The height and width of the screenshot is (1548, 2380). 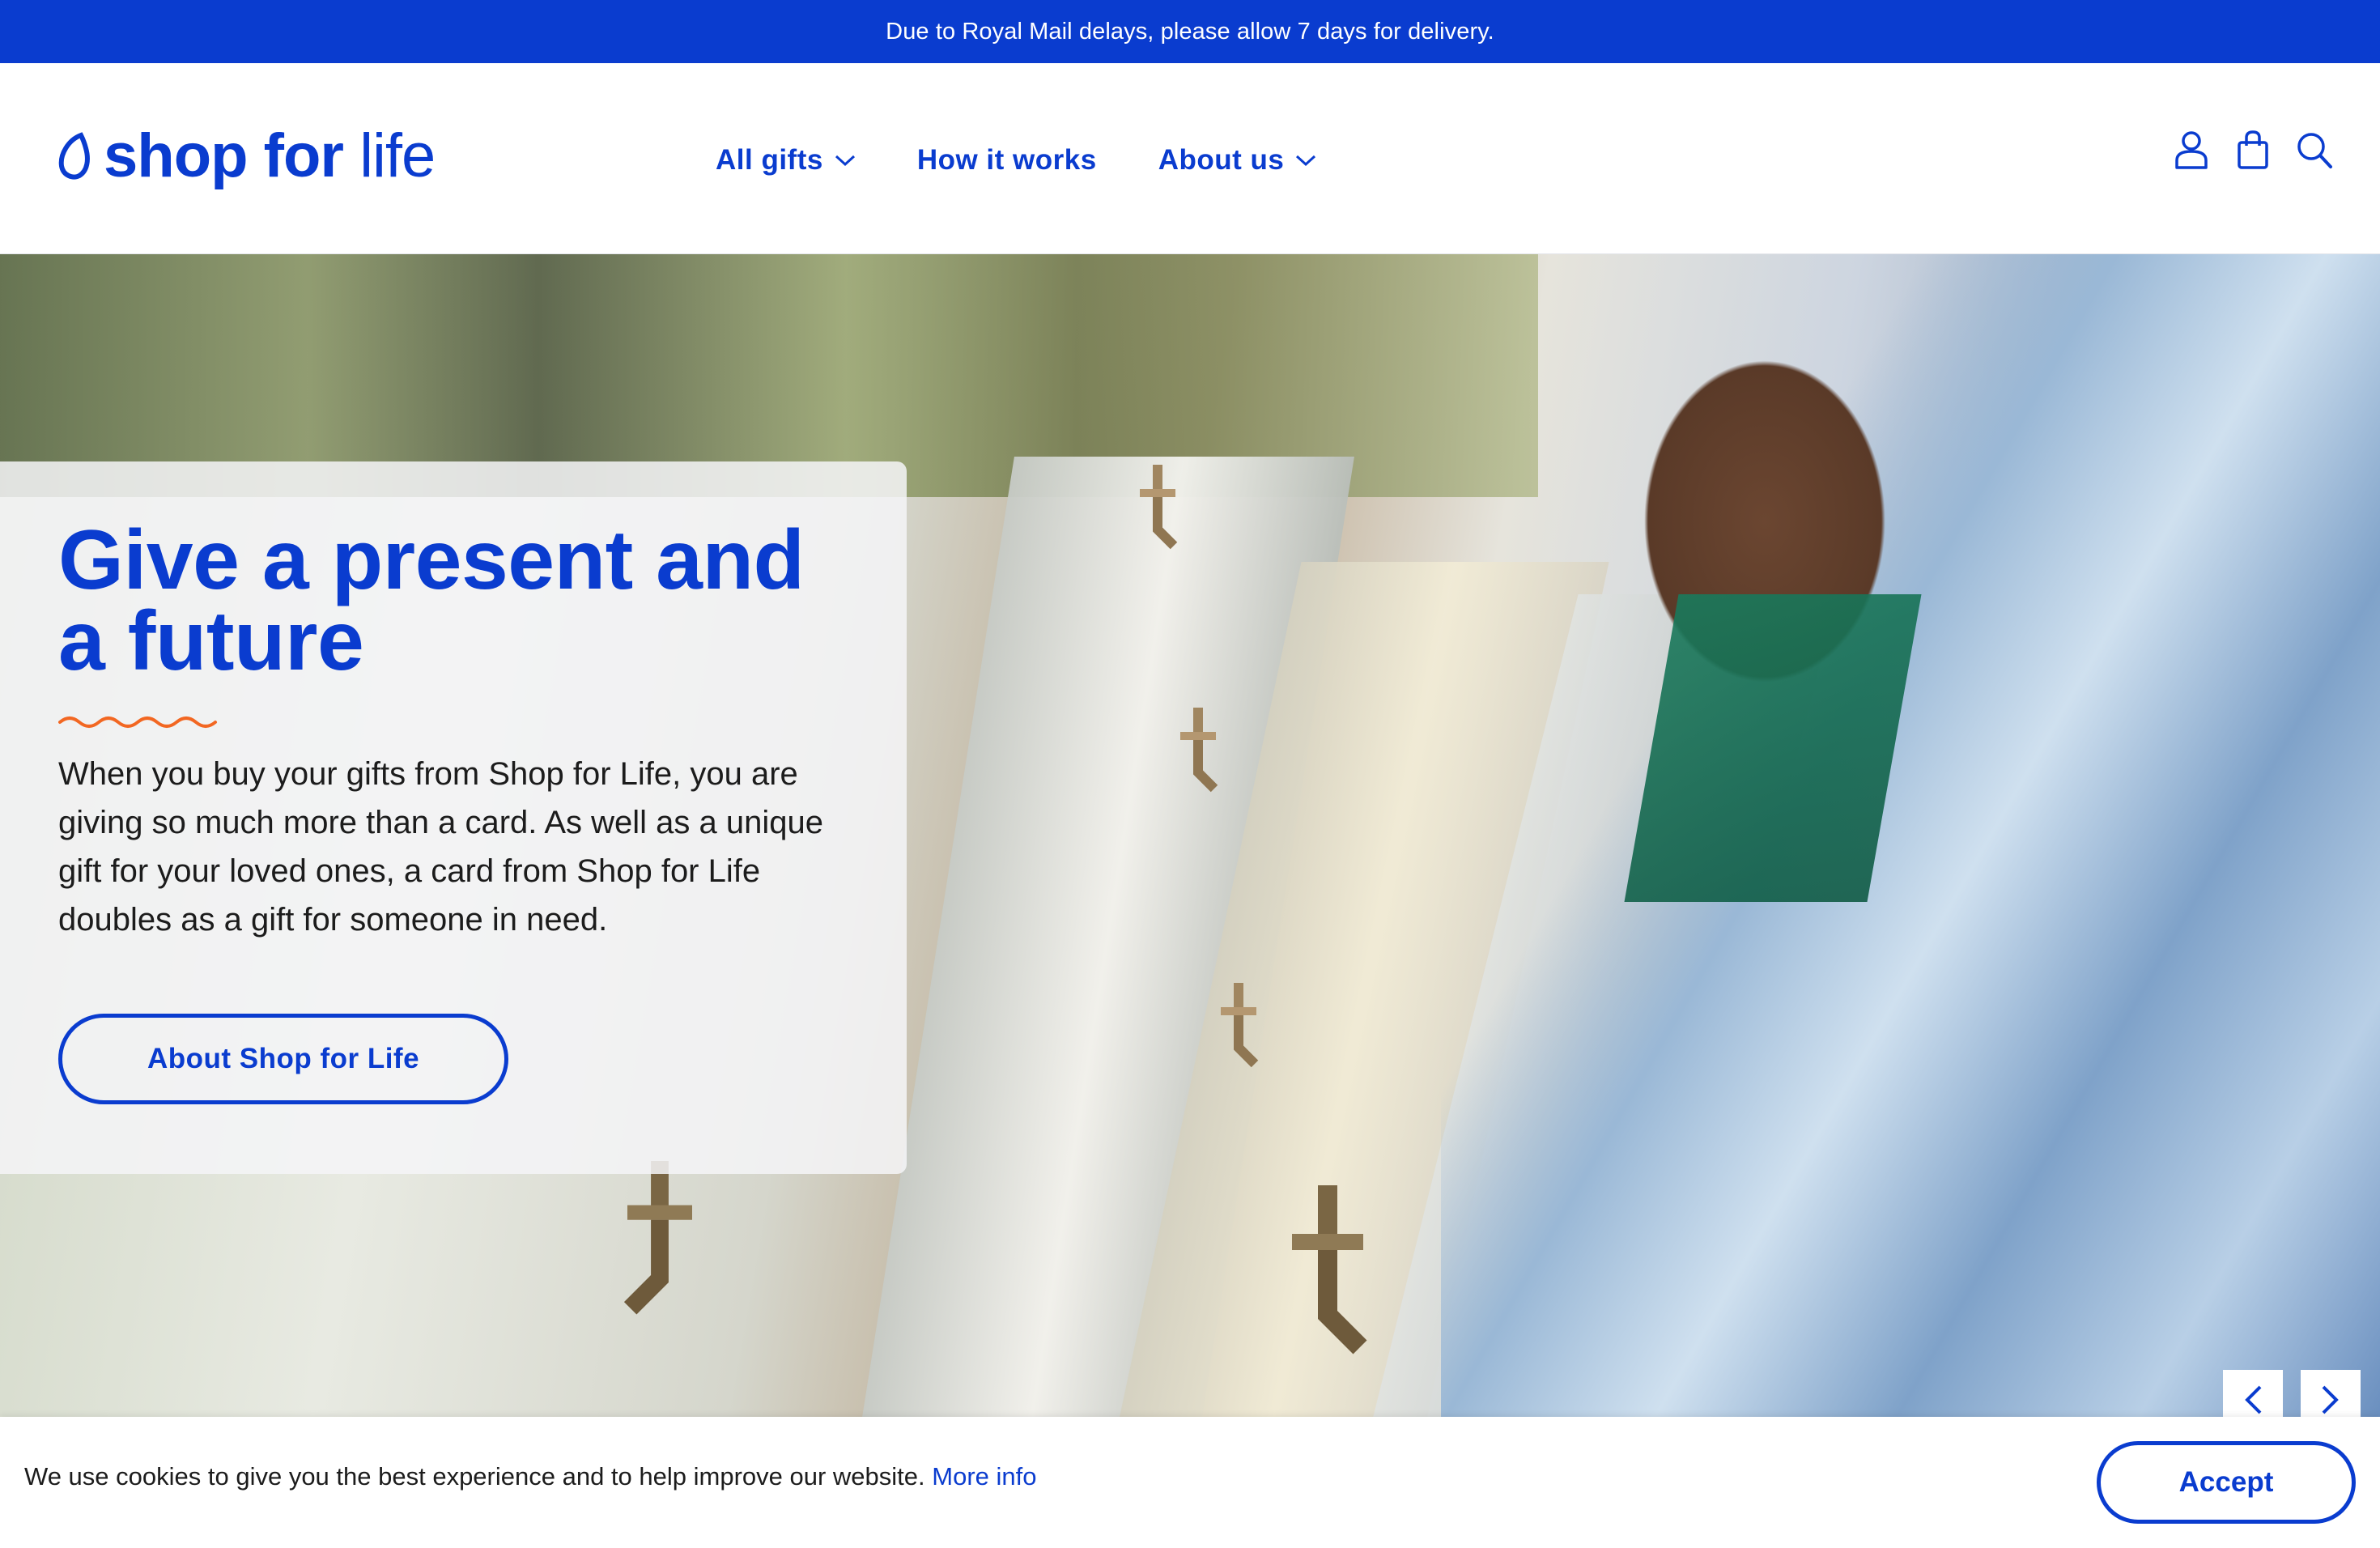 What do you see at coordinates (176, 156) in the screenshot?
I see `logo-word-shop: shop` at bounding box center [176, 156].